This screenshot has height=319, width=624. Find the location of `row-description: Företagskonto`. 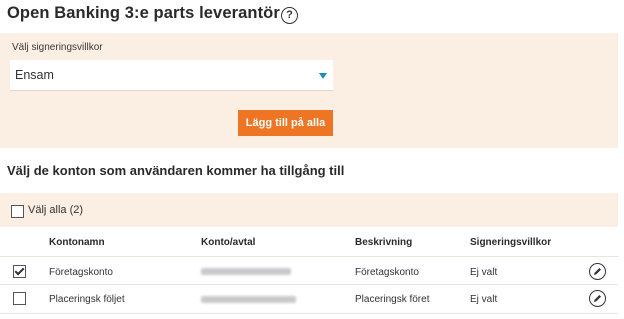

row-description: Företagskonto is located at coordinates (387, 272).